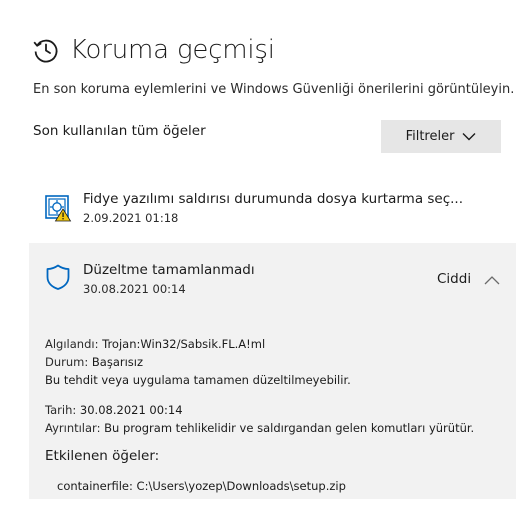  Describe the element at coordinates (131, 410) in the screenshot. I see `date-value: 30.08.2021 00:14` at that location.